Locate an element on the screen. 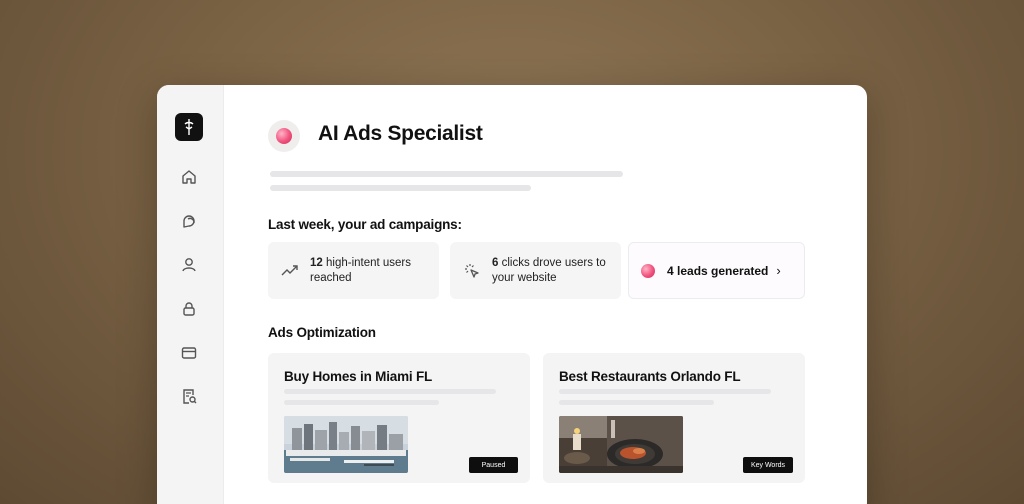  ad-card-title: Best Restaurants Orlando FL is located at coordinates (650, 376).